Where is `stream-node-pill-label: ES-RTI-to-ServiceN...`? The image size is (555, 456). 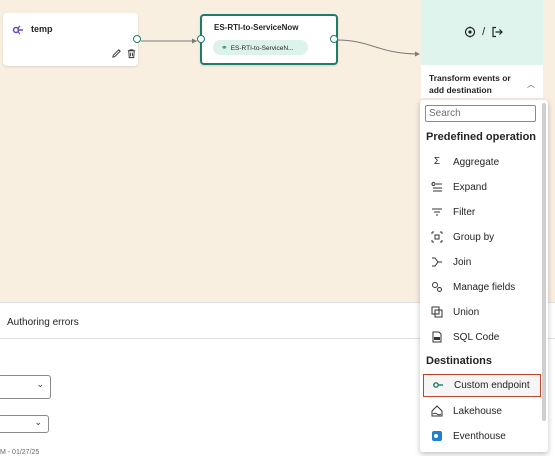 stream-node-pill-label: ES-RTI-to-ServiceN... is located at coordinates (262, 48).